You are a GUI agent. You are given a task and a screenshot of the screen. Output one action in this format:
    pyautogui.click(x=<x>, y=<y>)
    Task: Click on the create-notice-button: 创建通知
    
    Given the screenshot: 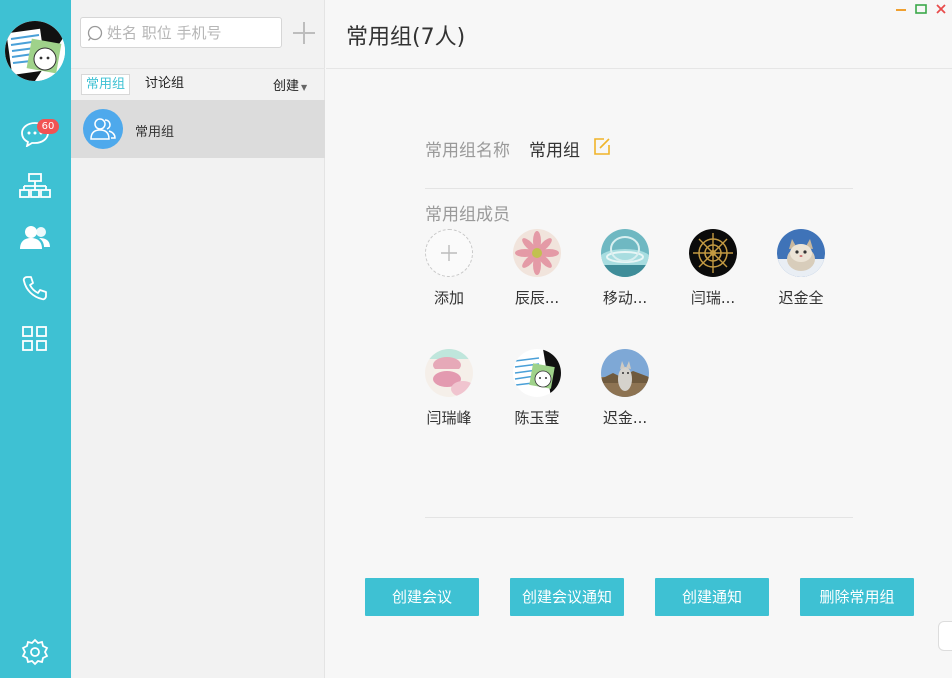 What is the action you would take?
    pyautogui.click(x=712, y=597)
    